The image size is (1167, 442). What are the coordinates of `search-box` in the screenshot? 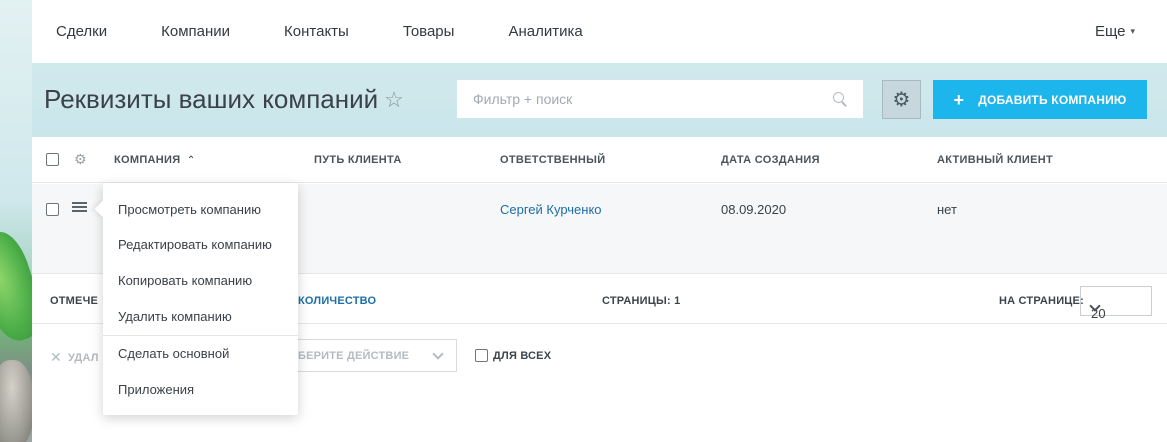 It's located at (660, 99).